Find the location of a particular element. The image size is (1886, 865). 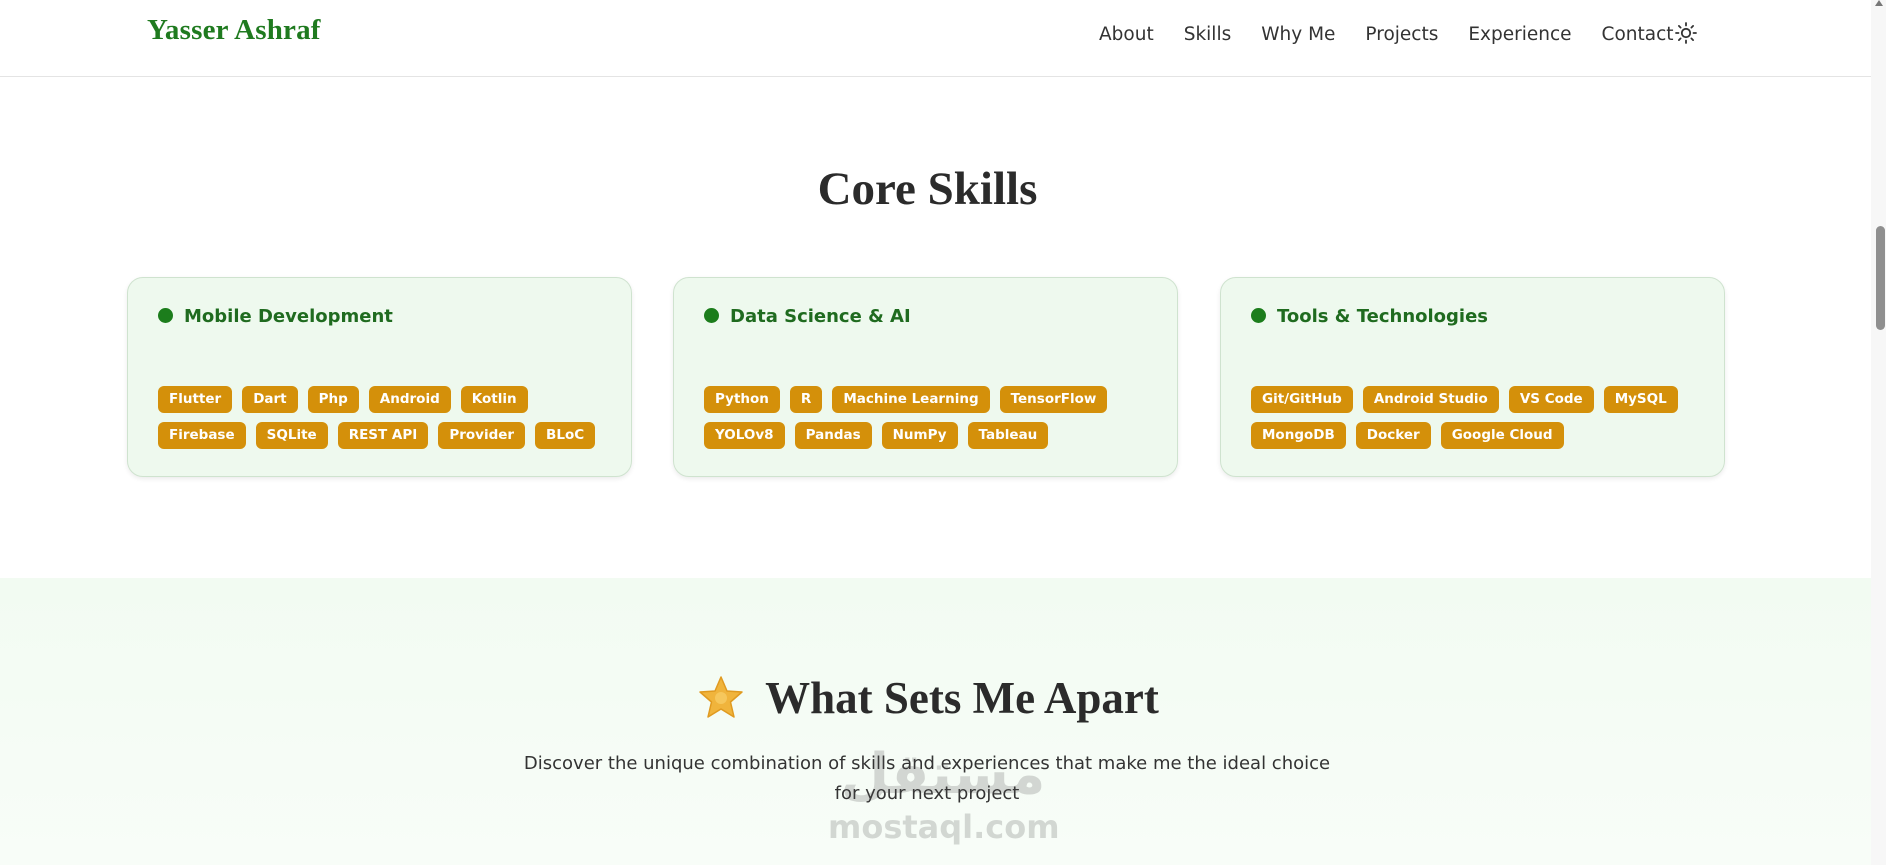

skills-section-title: Core Skills is located at coordinates (927, 189).